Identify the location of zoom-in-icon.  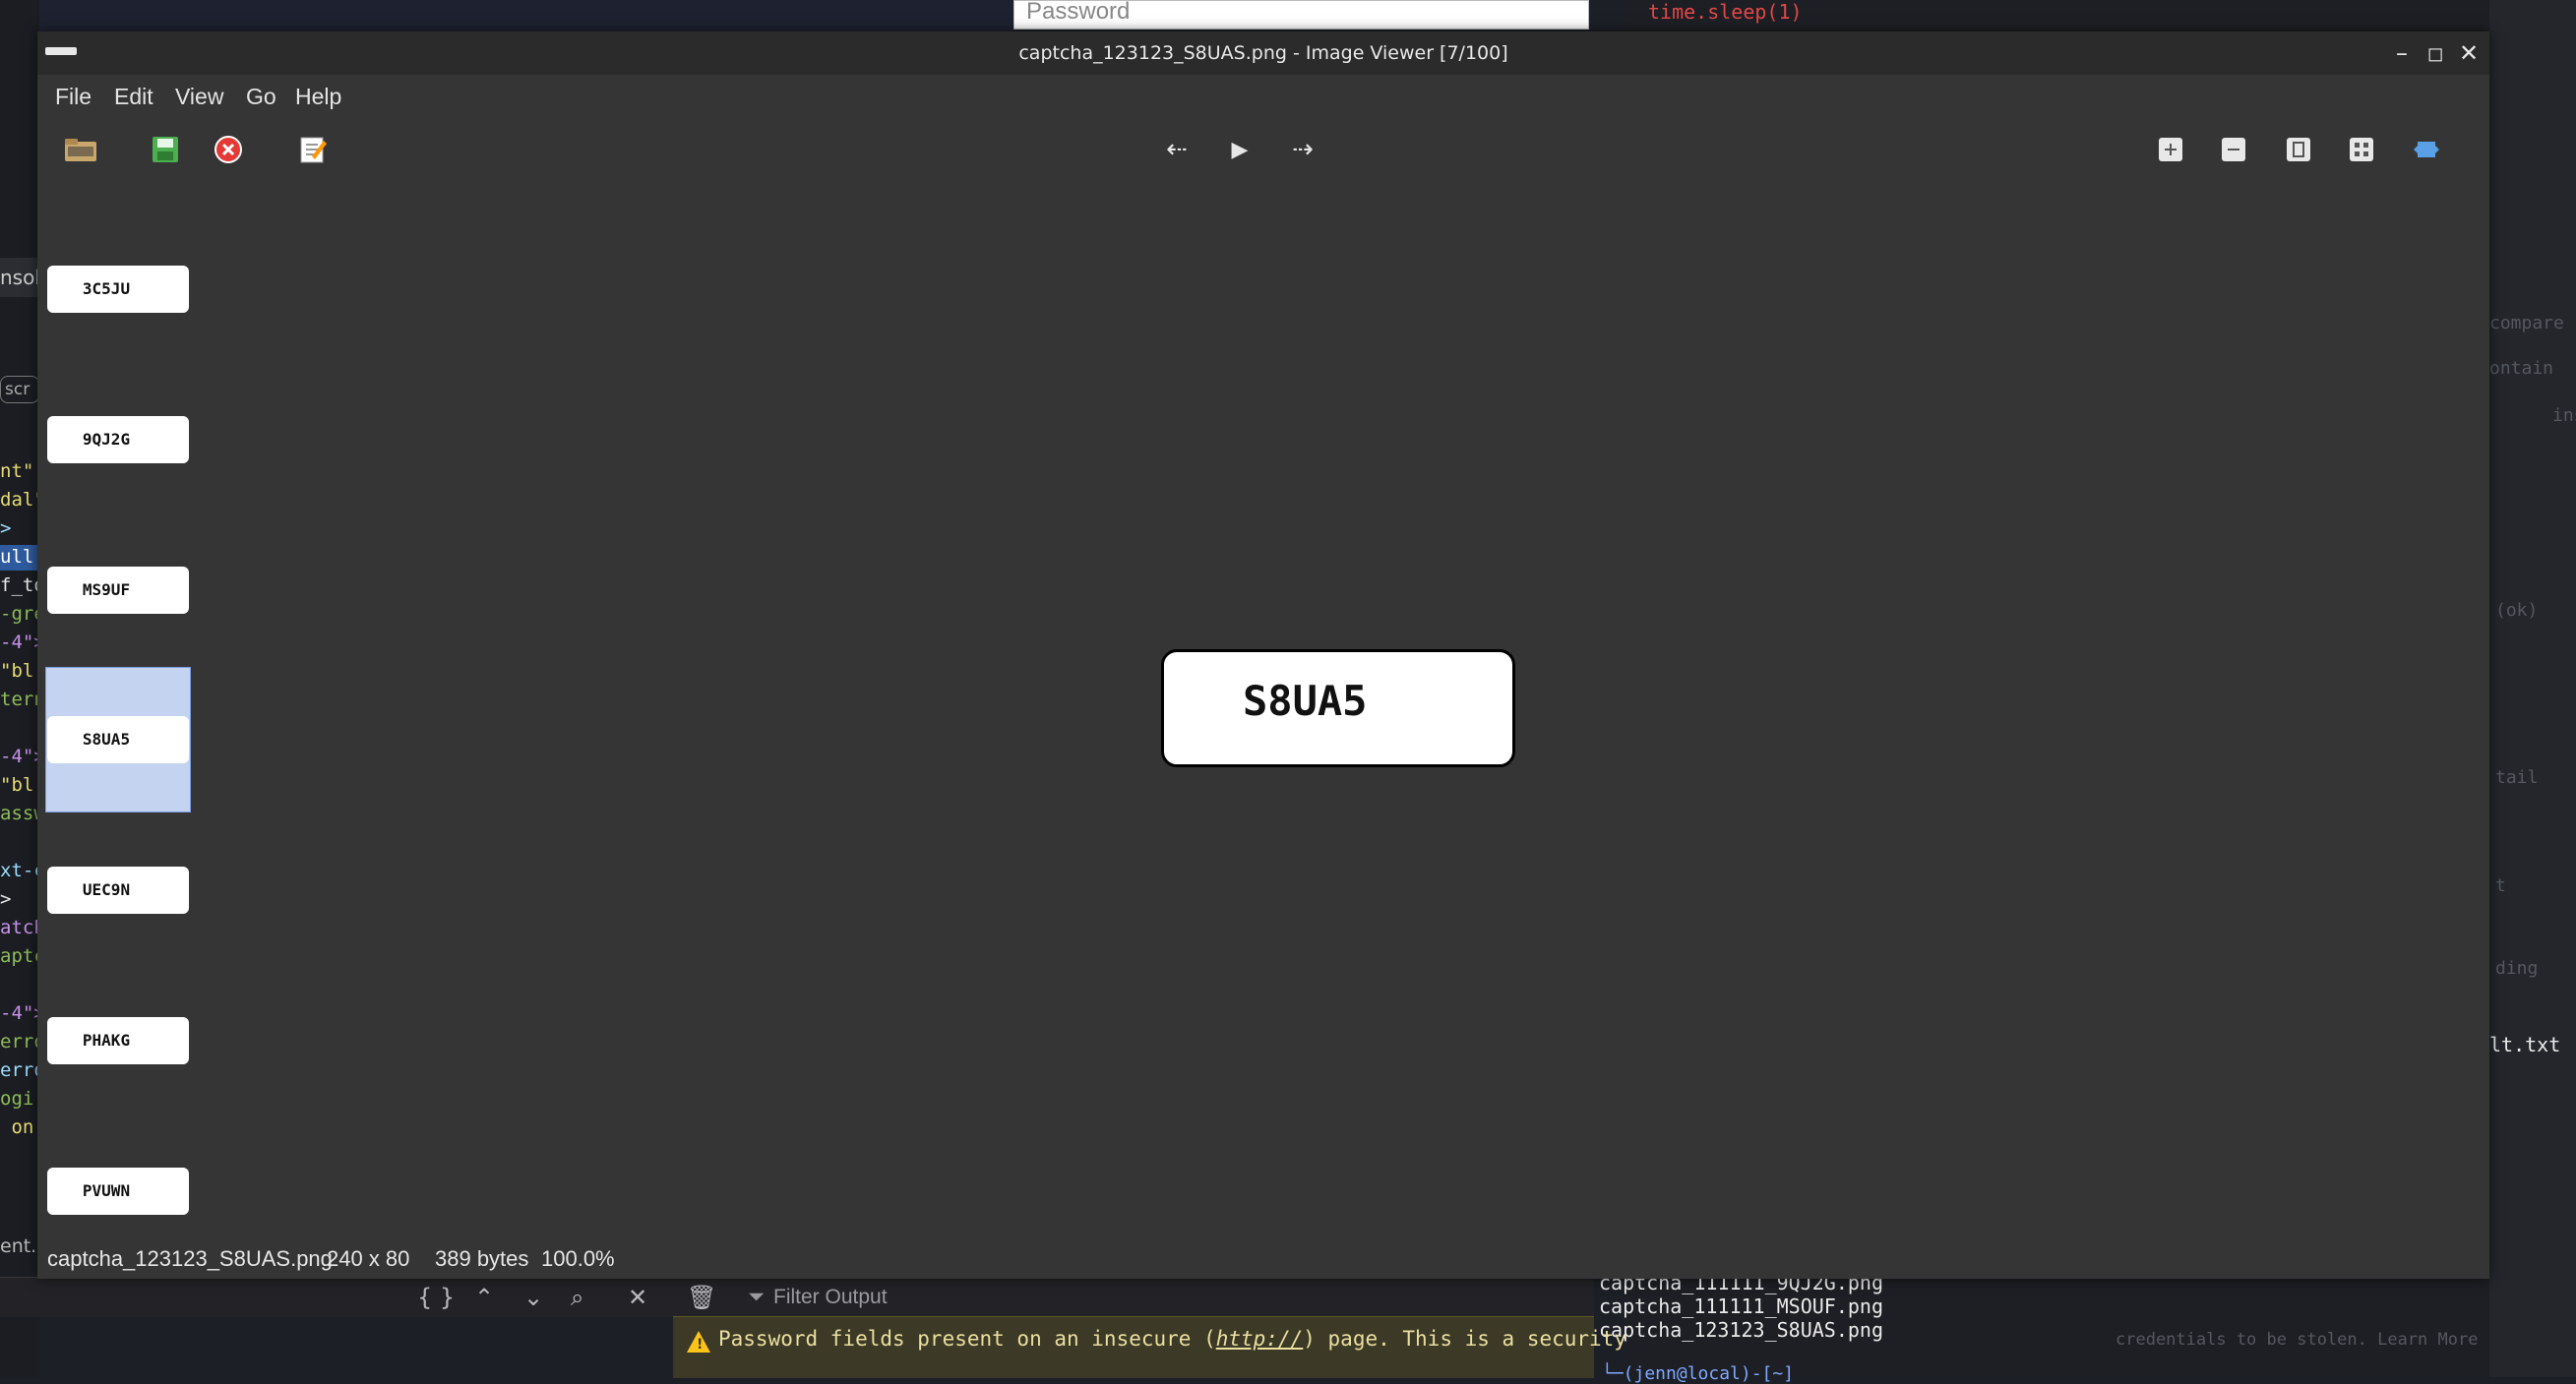
(2170, 149).